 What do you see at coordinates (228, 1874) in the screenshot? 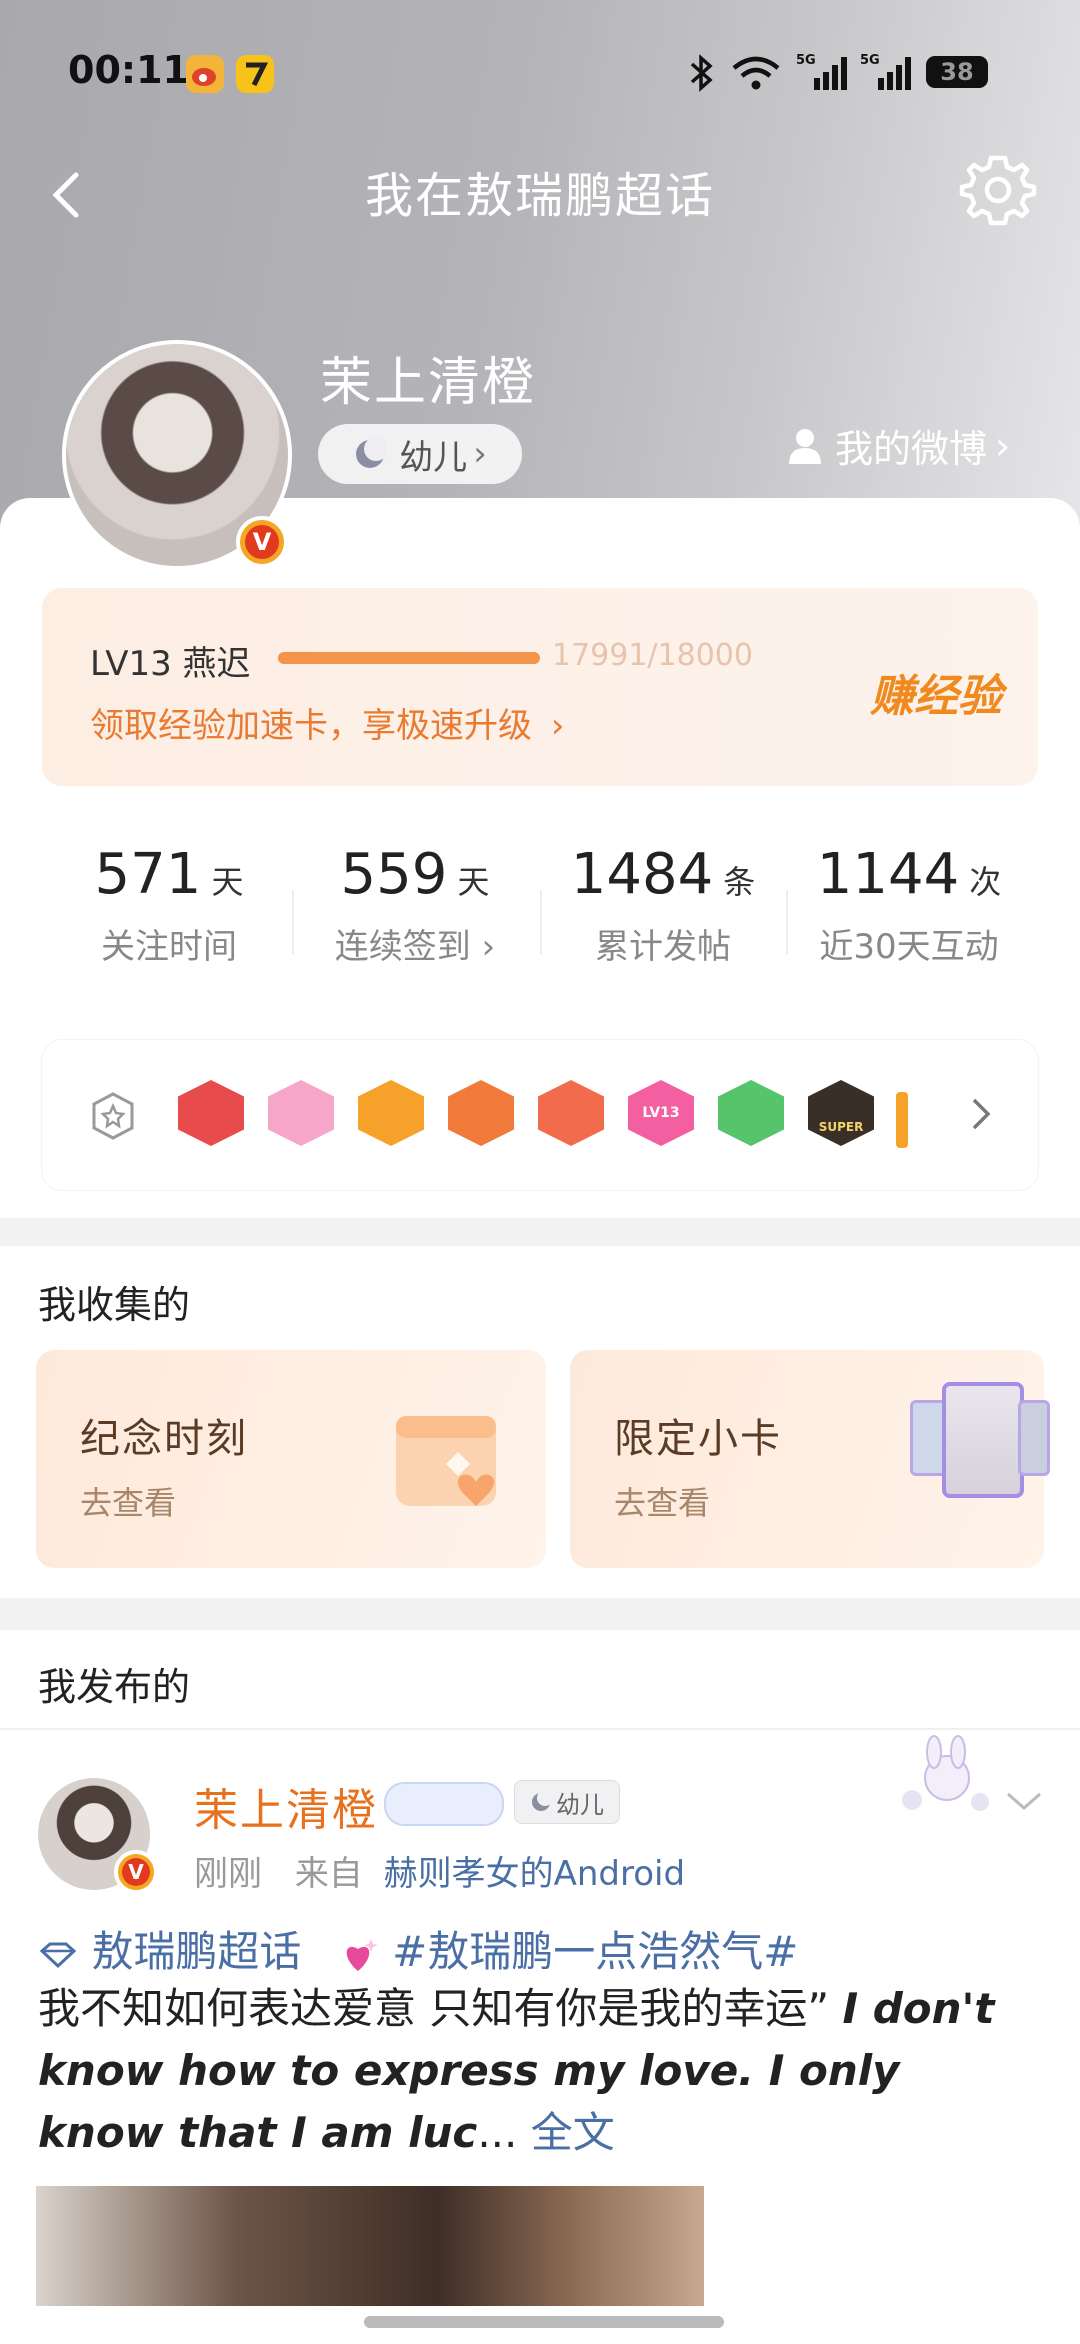
I see `post-time: 刚刚` at bounding box center [228, 1874].